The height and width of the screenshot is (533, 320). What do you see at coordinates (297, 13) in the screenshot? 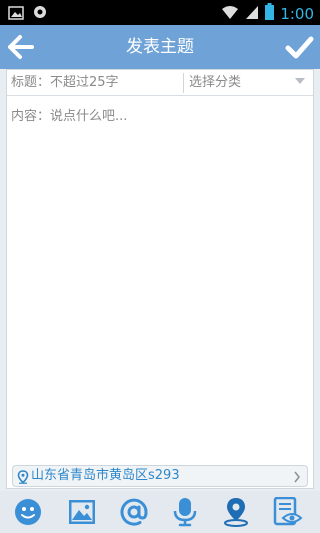
I see `clock: 1:00` at bounding box center [297, 13].